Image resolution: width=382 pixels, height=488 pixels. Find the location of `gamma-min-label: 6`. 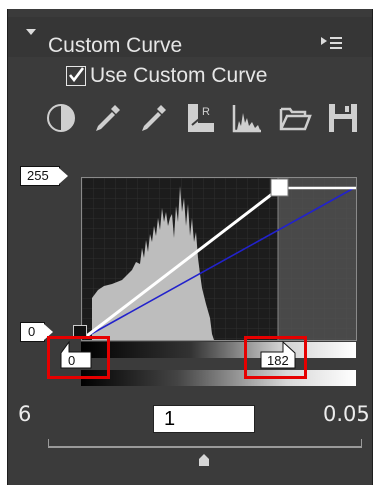

gamma-min-label: 6 is located at coordinates (25, 414).